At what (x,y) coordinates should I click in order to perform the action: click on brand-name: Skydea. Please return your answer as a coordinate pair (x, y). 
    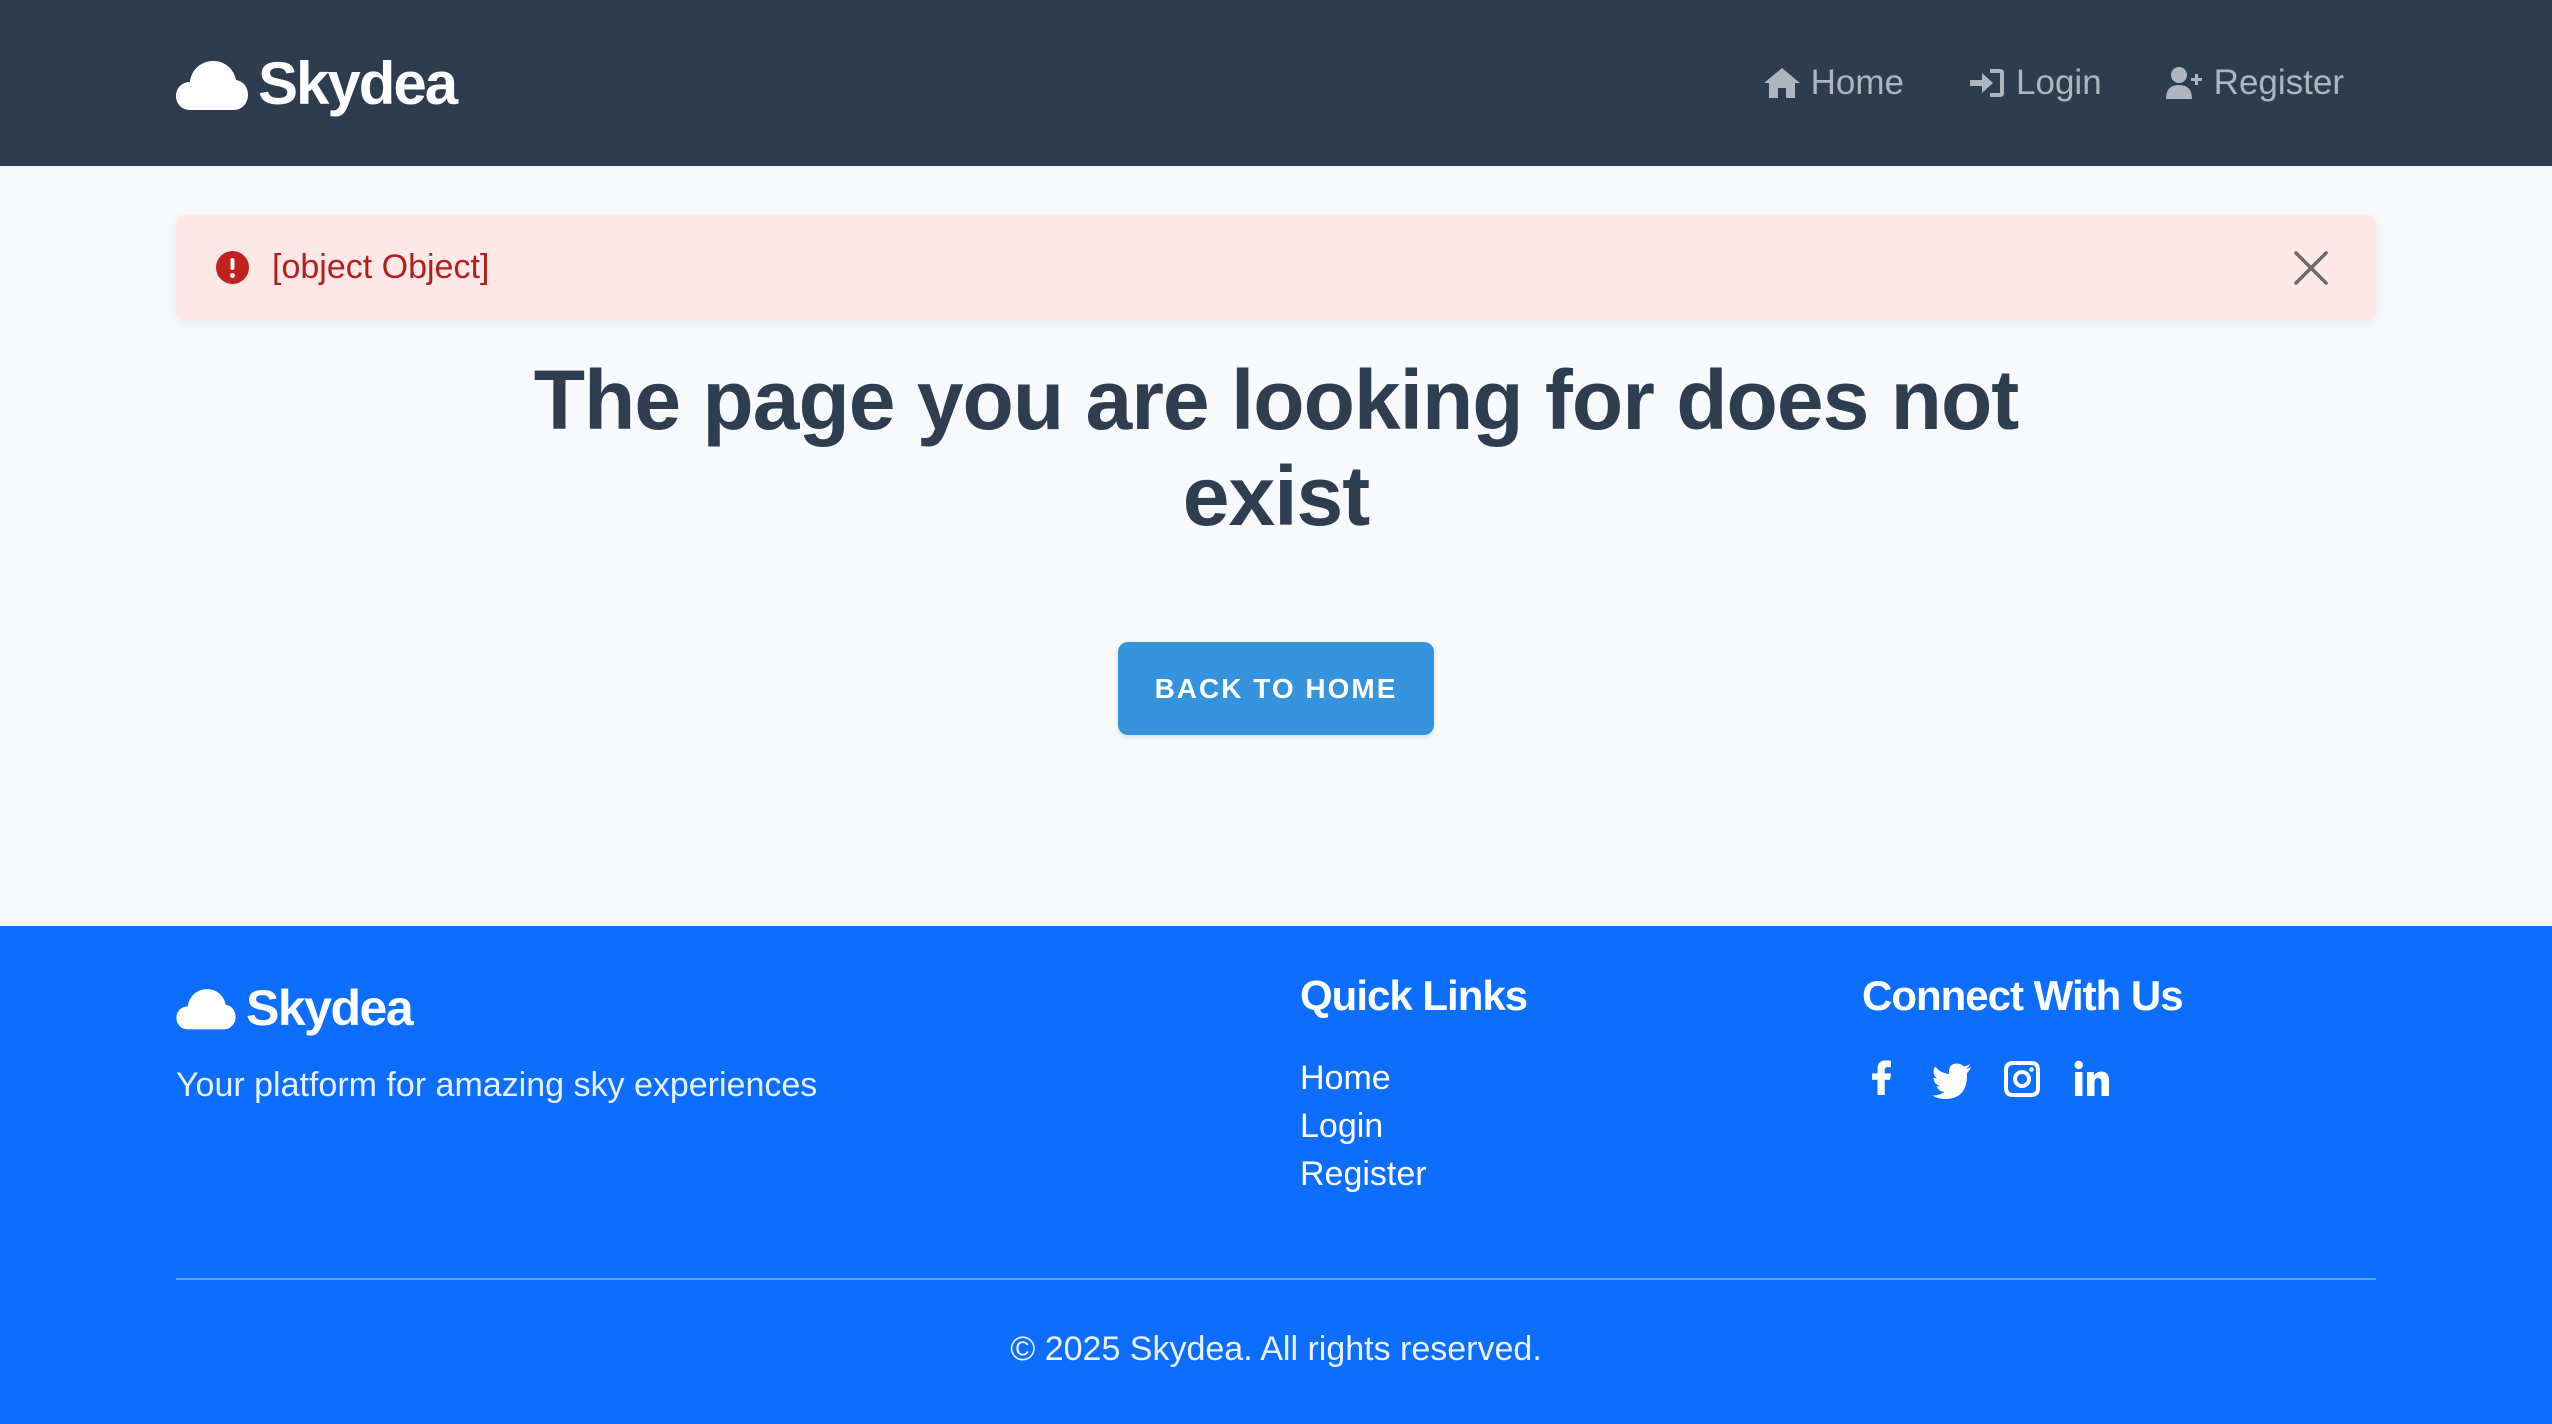
    Looking at the image, I should click on (358, 83).